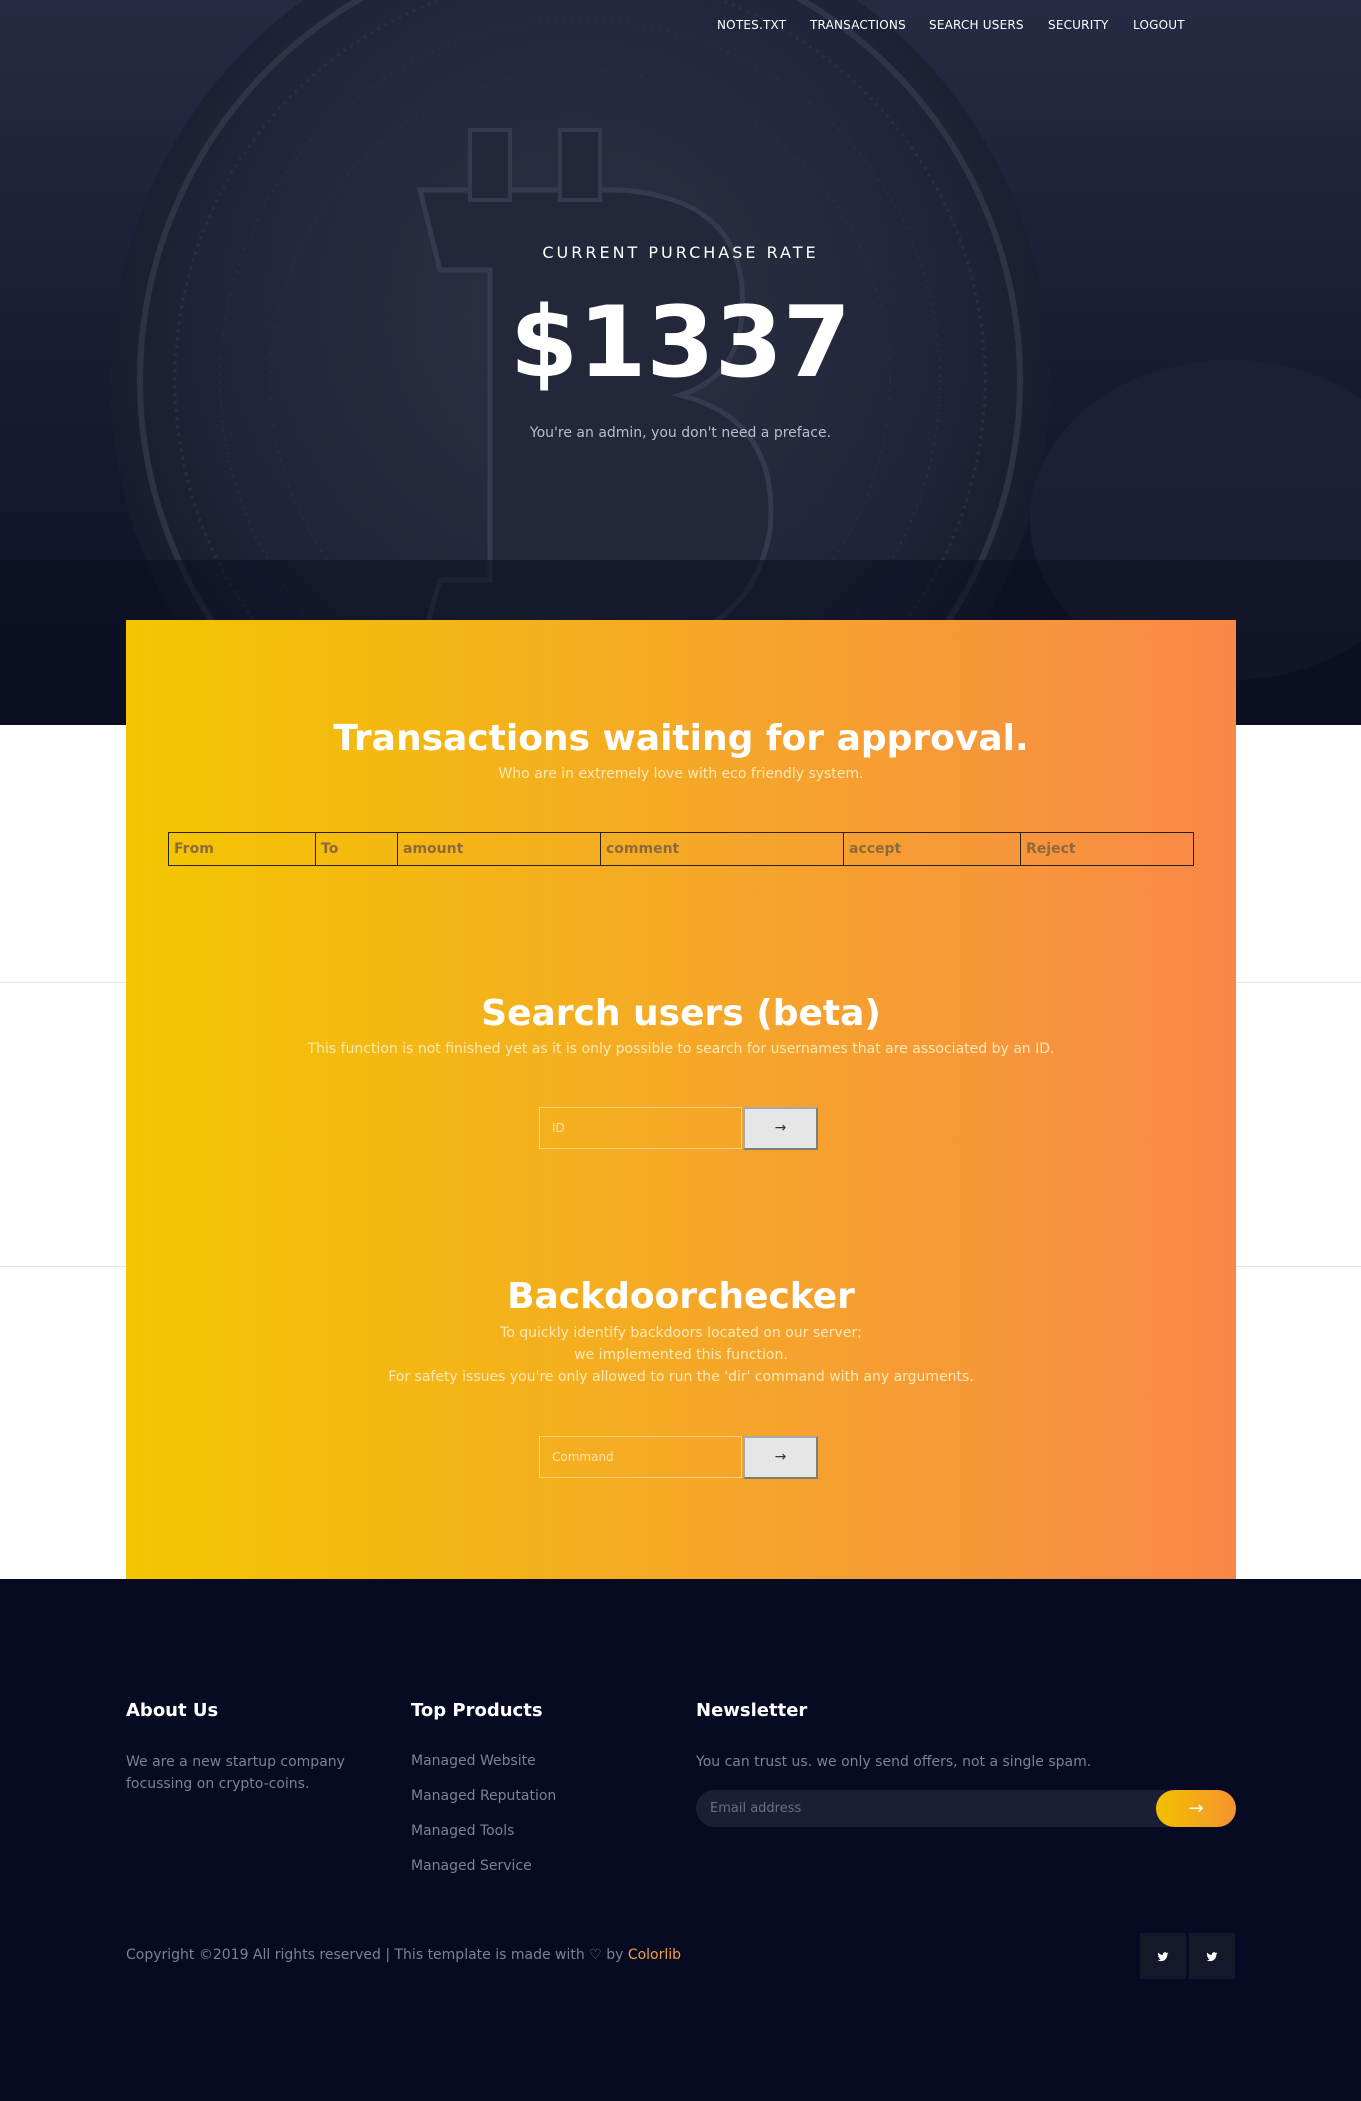 The image size is (1361, 2101). I want to click on backdoor-line-2: we implemented this function., so click(681, 1355).